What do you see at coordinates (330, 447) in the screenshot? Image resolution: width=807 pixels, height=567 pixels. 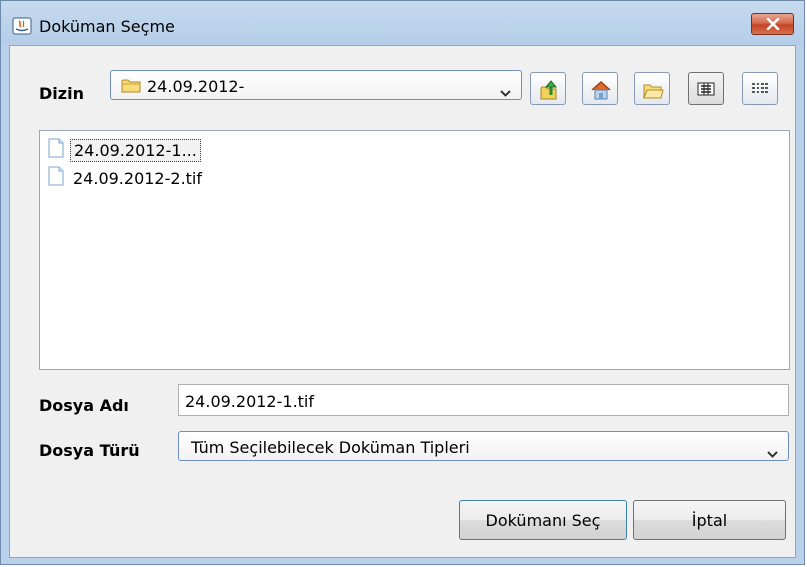 I see `filetype-value: Tüm Seçilebilecek Doküman Tipleri` at bounding box center [330, 447].